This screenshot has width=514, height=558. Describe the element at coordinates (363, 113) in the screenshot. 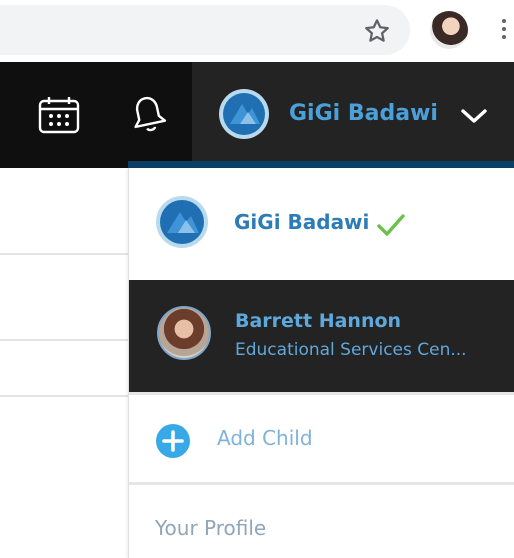

I see `header-account-name: GiGi Badawi` at that location.